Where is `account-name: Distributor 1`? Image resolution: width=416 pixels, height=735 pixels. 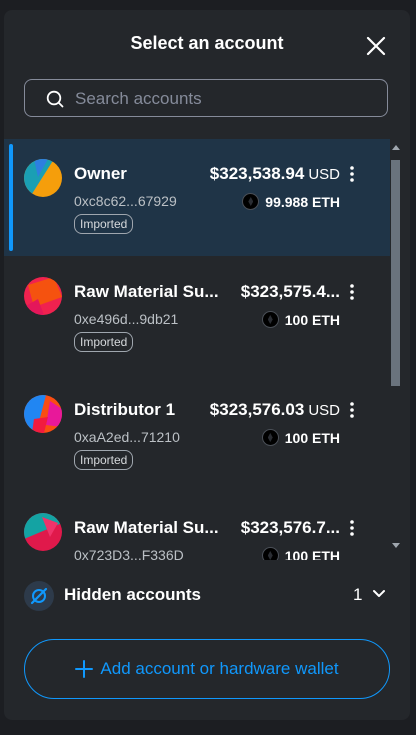 account-name: Distributor 1 is located at coordinates (125, 409).